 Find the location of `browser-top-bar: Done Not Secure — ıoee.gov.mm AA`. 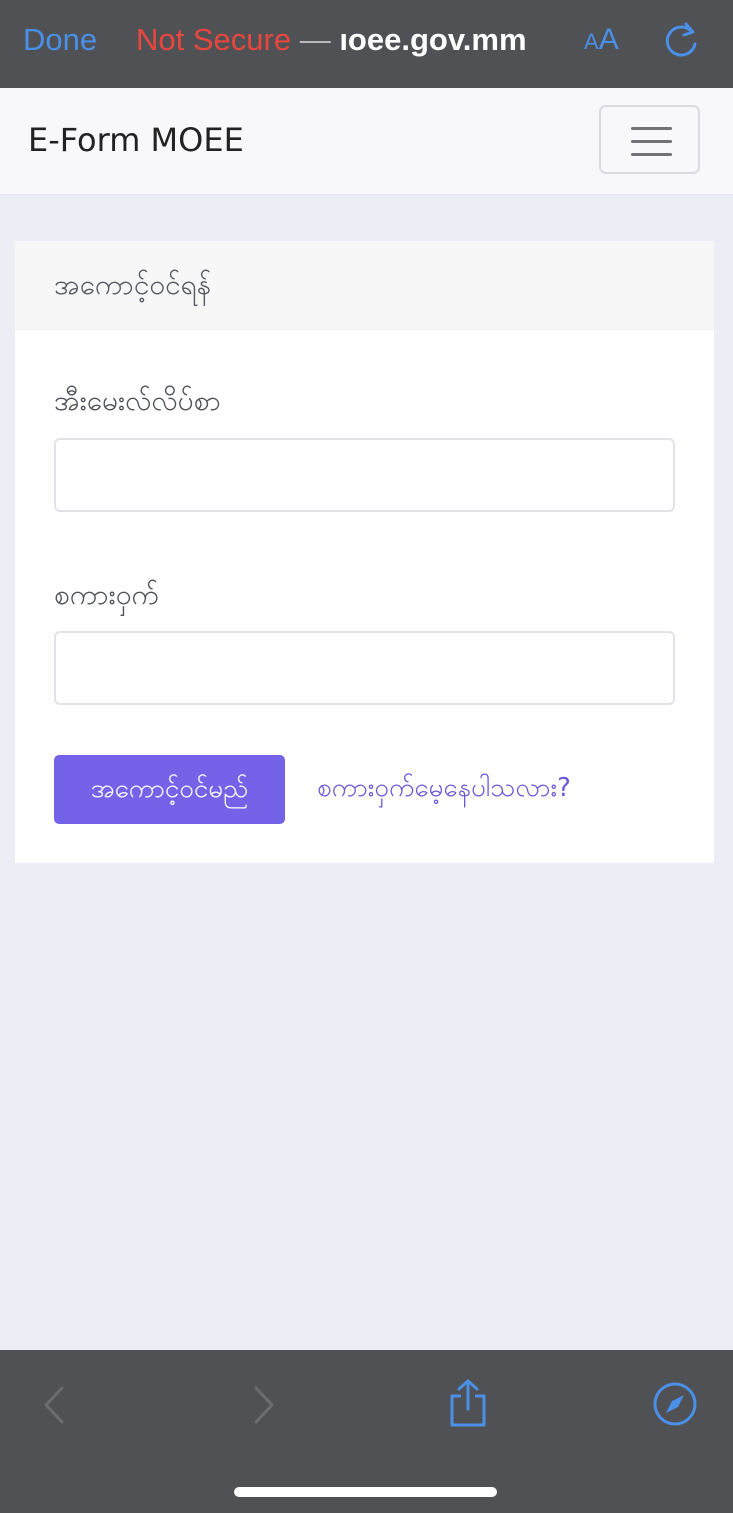

browser-top-bar: Done Not Secure — ıoee.gov.mm AA is located at coordinates (366, 44).